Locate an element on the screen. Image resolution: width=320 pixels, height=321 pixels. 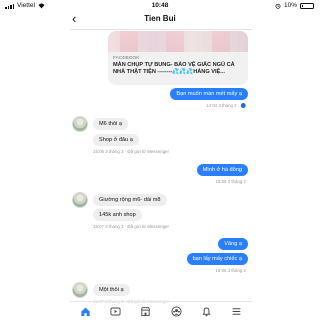
message-incoming: M6 thôi ạ is located at coordinates (111, 124).